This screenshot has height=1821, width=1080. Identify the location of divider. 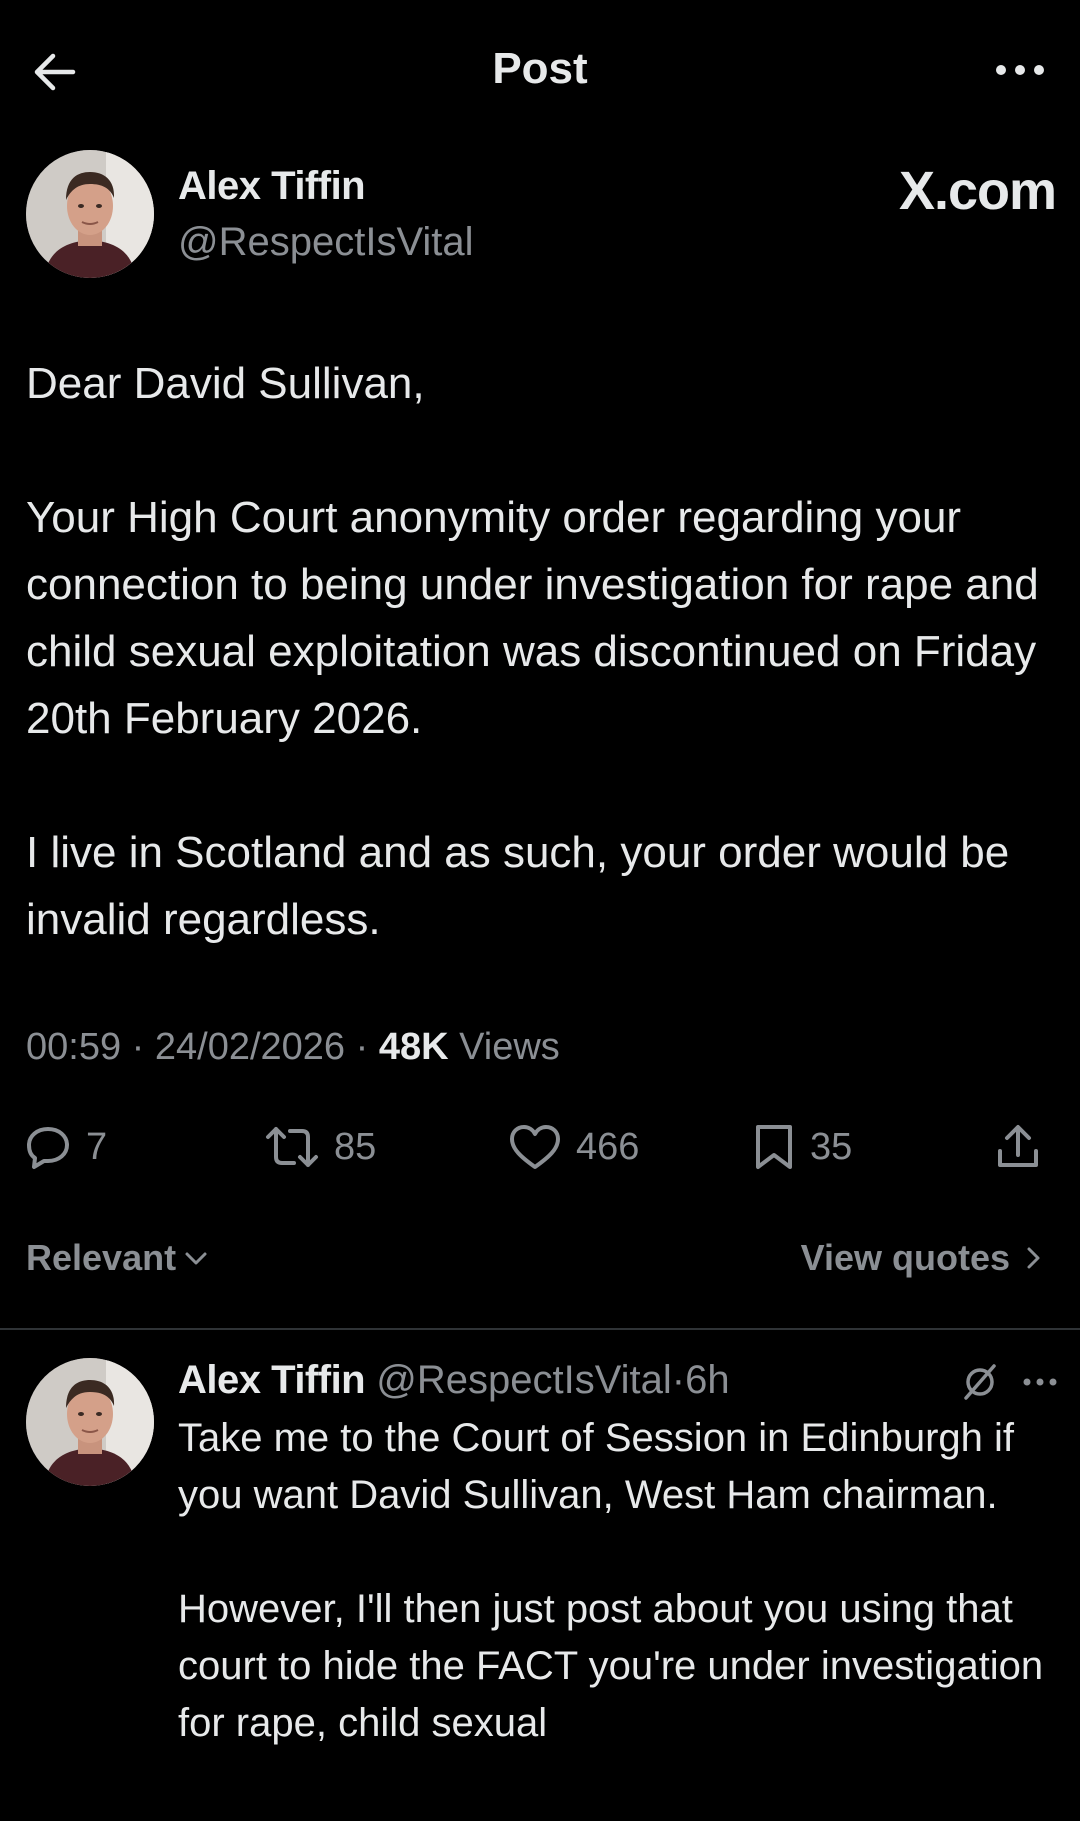
(540, 1329).